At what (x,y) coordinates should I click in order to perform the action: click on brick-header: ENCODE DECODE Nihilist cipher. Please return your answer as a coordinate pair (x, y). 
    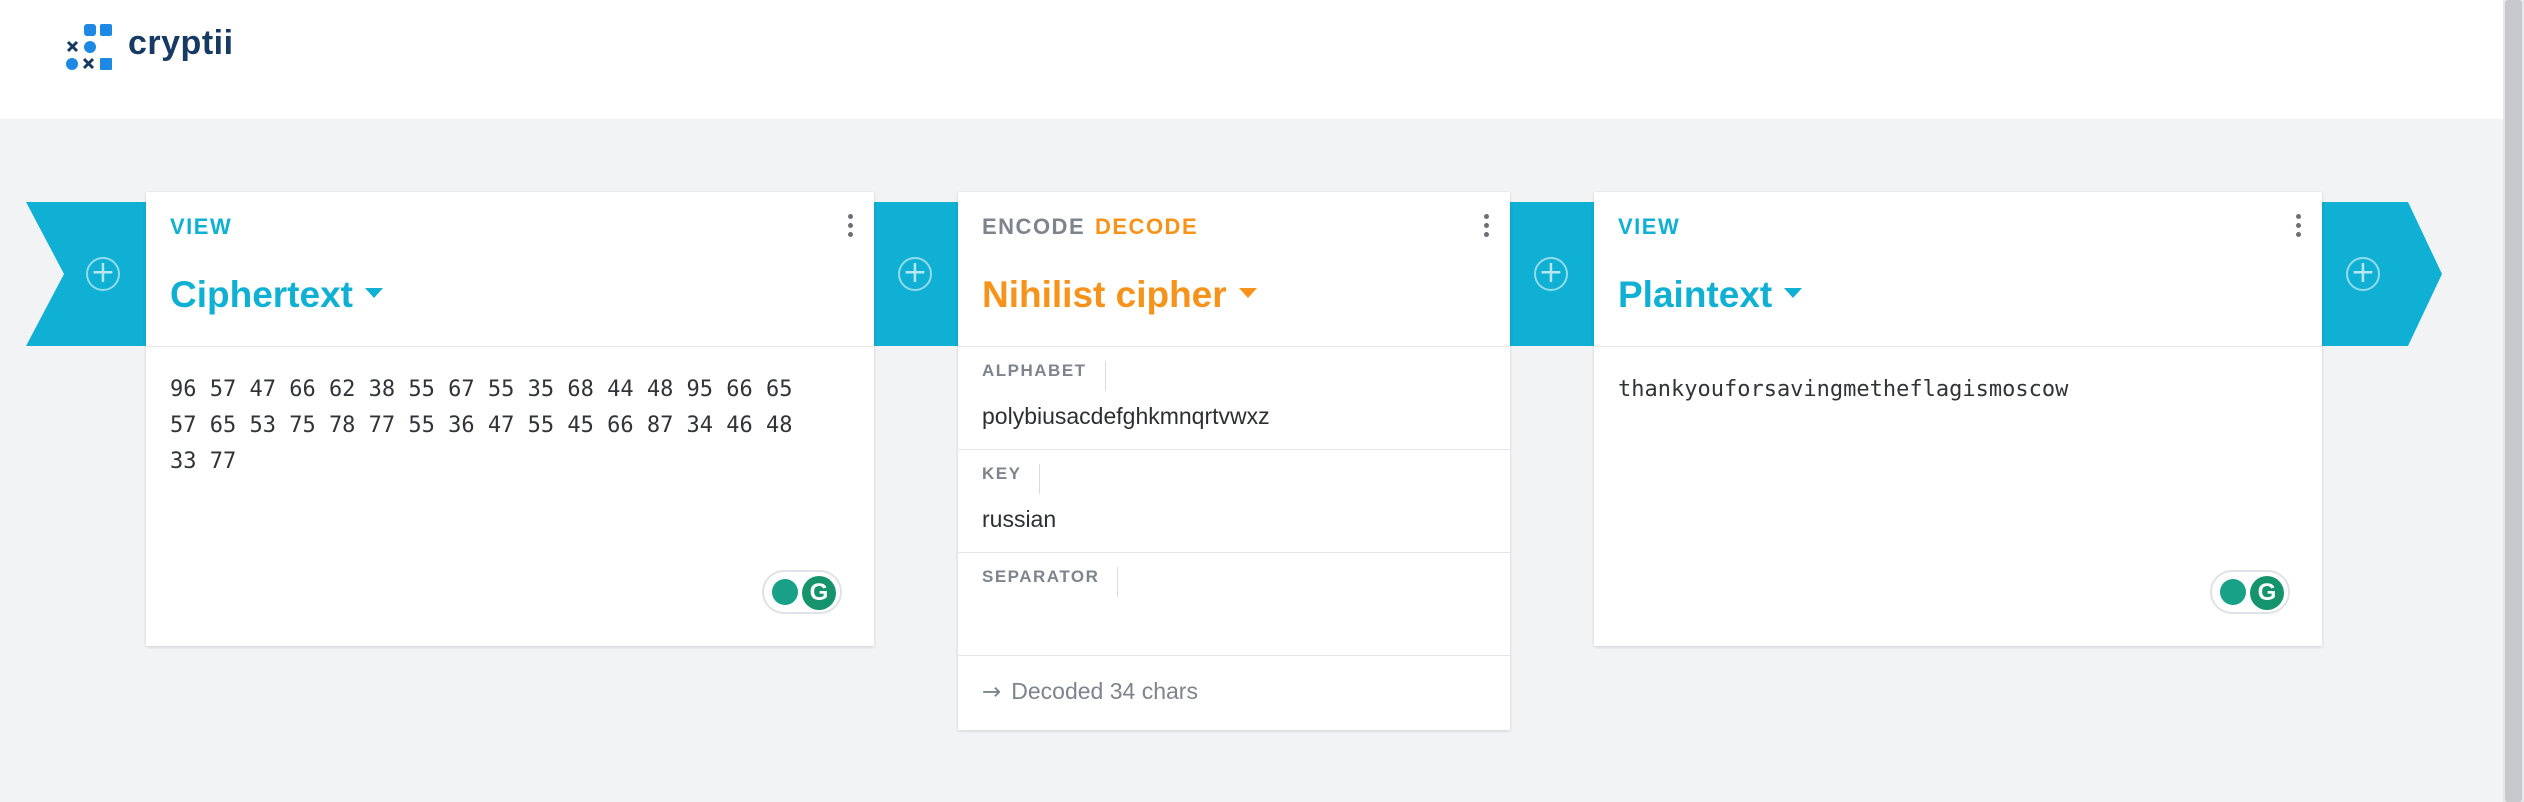
    Looking at the image, I should click on (1234, 269).